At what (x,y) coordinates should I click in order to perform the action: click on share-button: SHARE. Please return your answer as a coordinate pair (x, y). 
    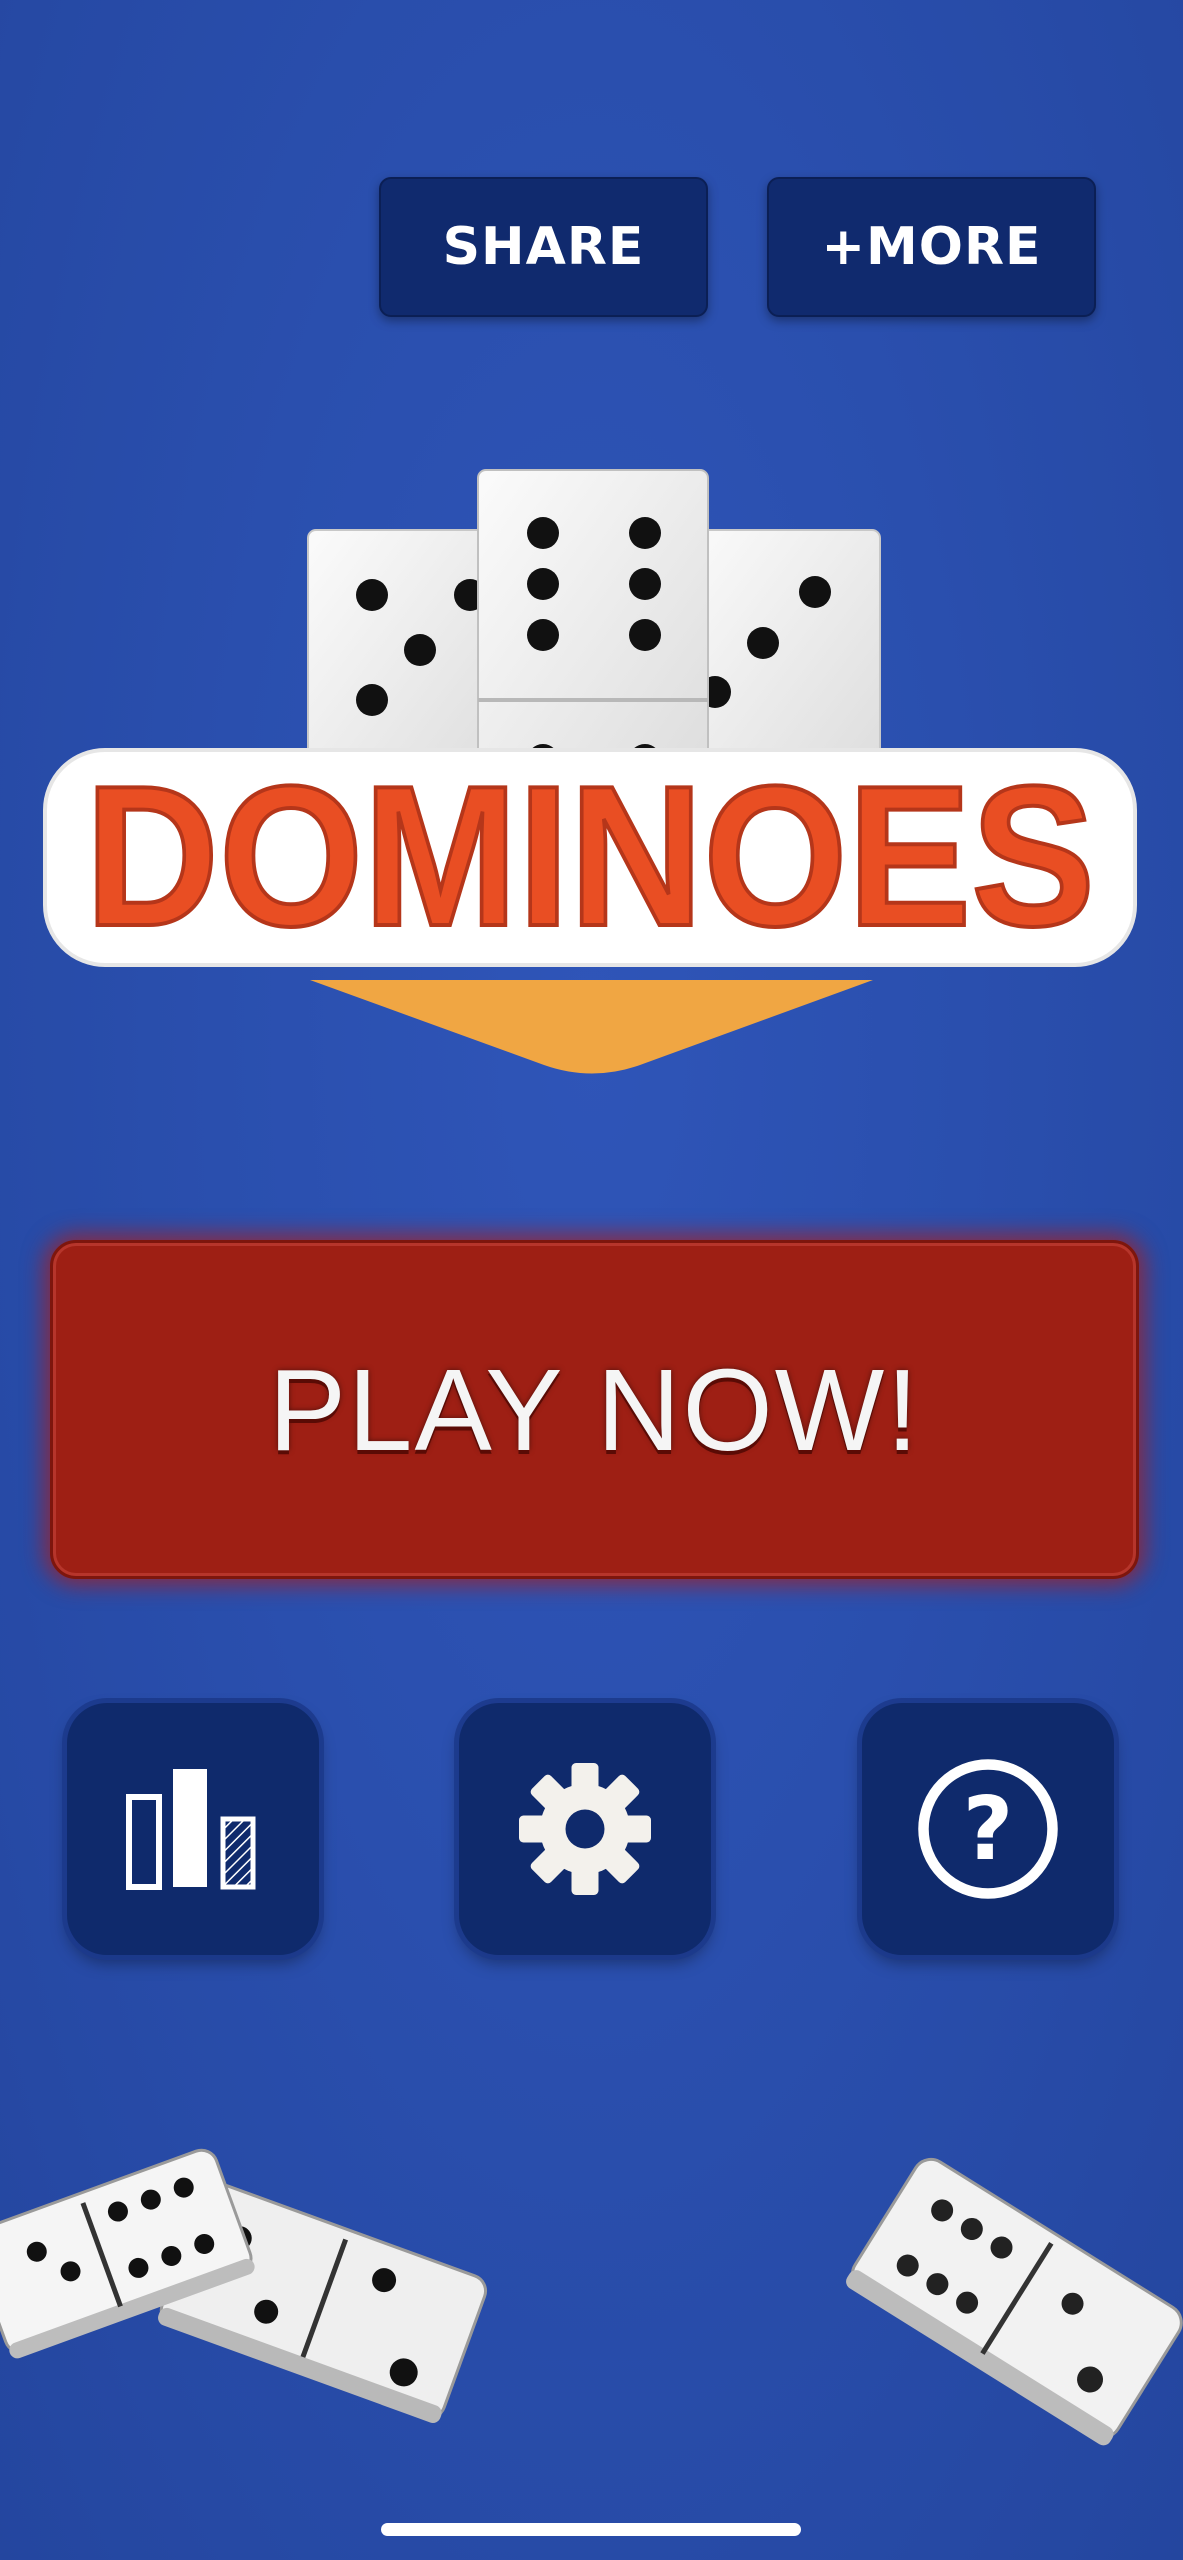
    Looking at the image, I should click on (543, 247).